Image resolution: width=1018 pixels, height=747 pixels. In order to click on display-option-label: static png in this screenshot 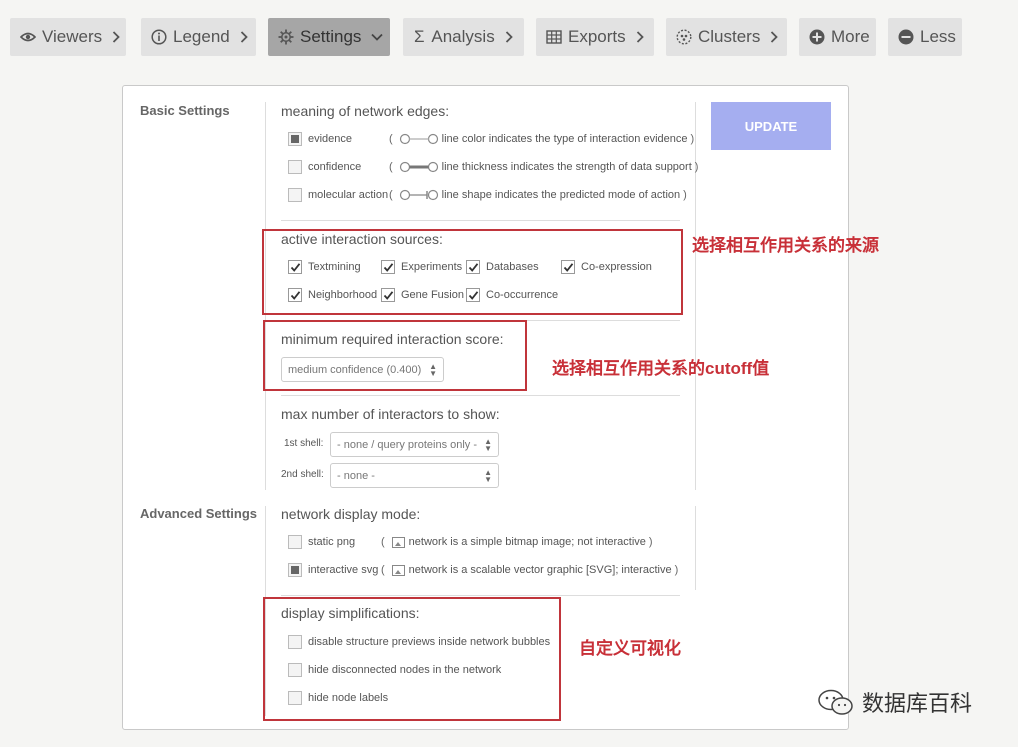, I will do `click(332, 542)`.